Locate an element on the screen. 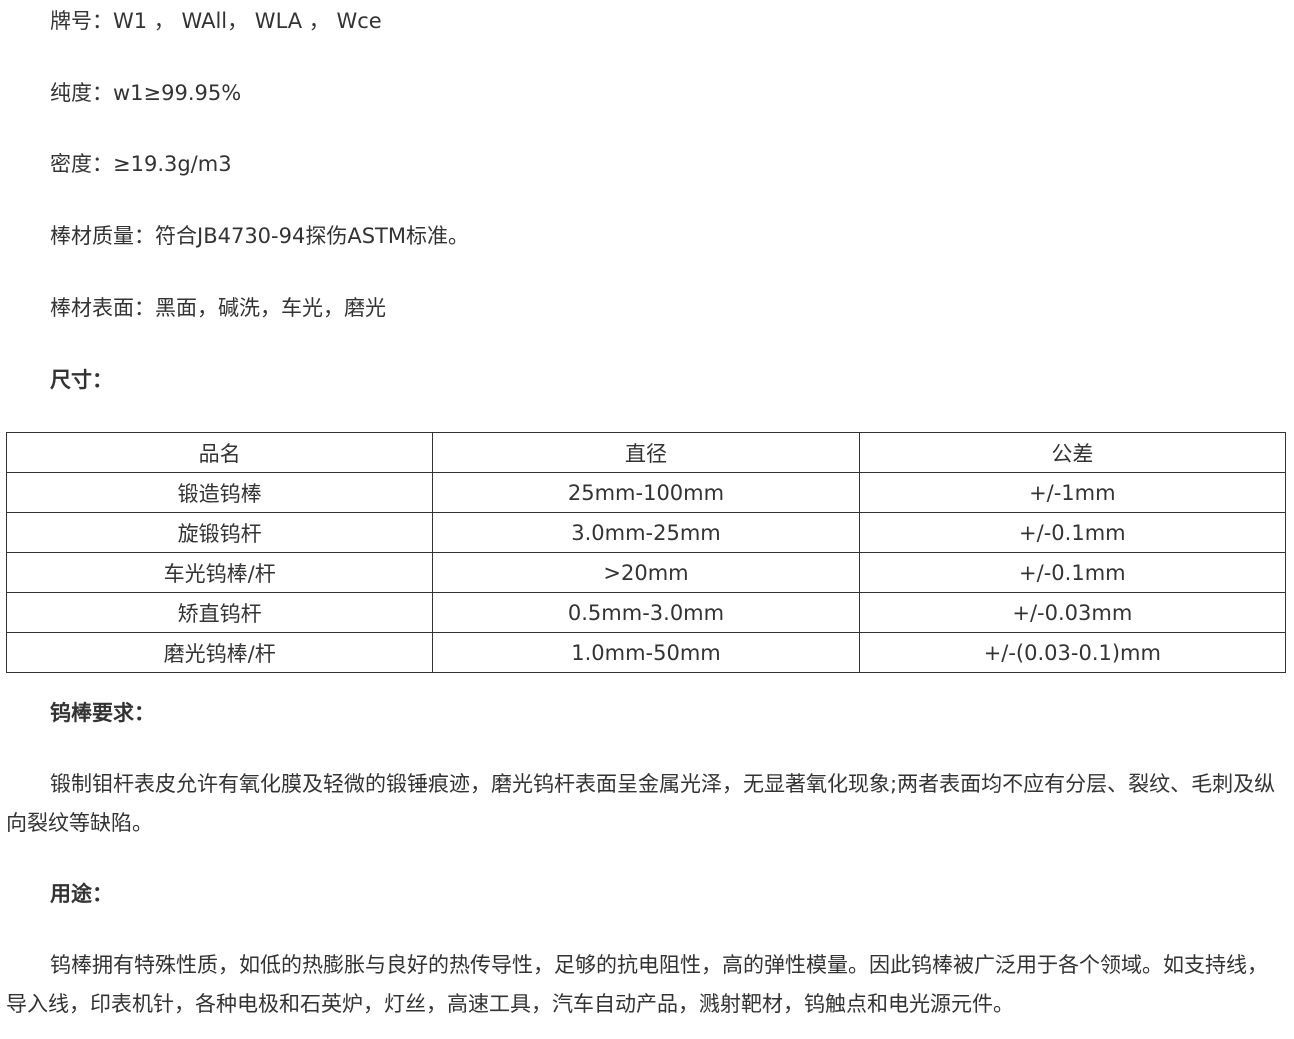 This screenshot has width=1294, height=1039. table-row: 锻造钨棒 25mm-100mm +/-1mm is located at coordinates (646, 492).